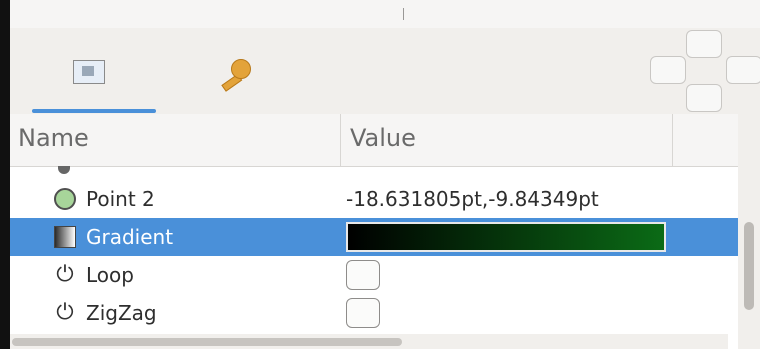 The width and height of the screenshot is (760, 349). I want to click on table-row-zigzag: ⏻ ZigZag, so click(374, 313).